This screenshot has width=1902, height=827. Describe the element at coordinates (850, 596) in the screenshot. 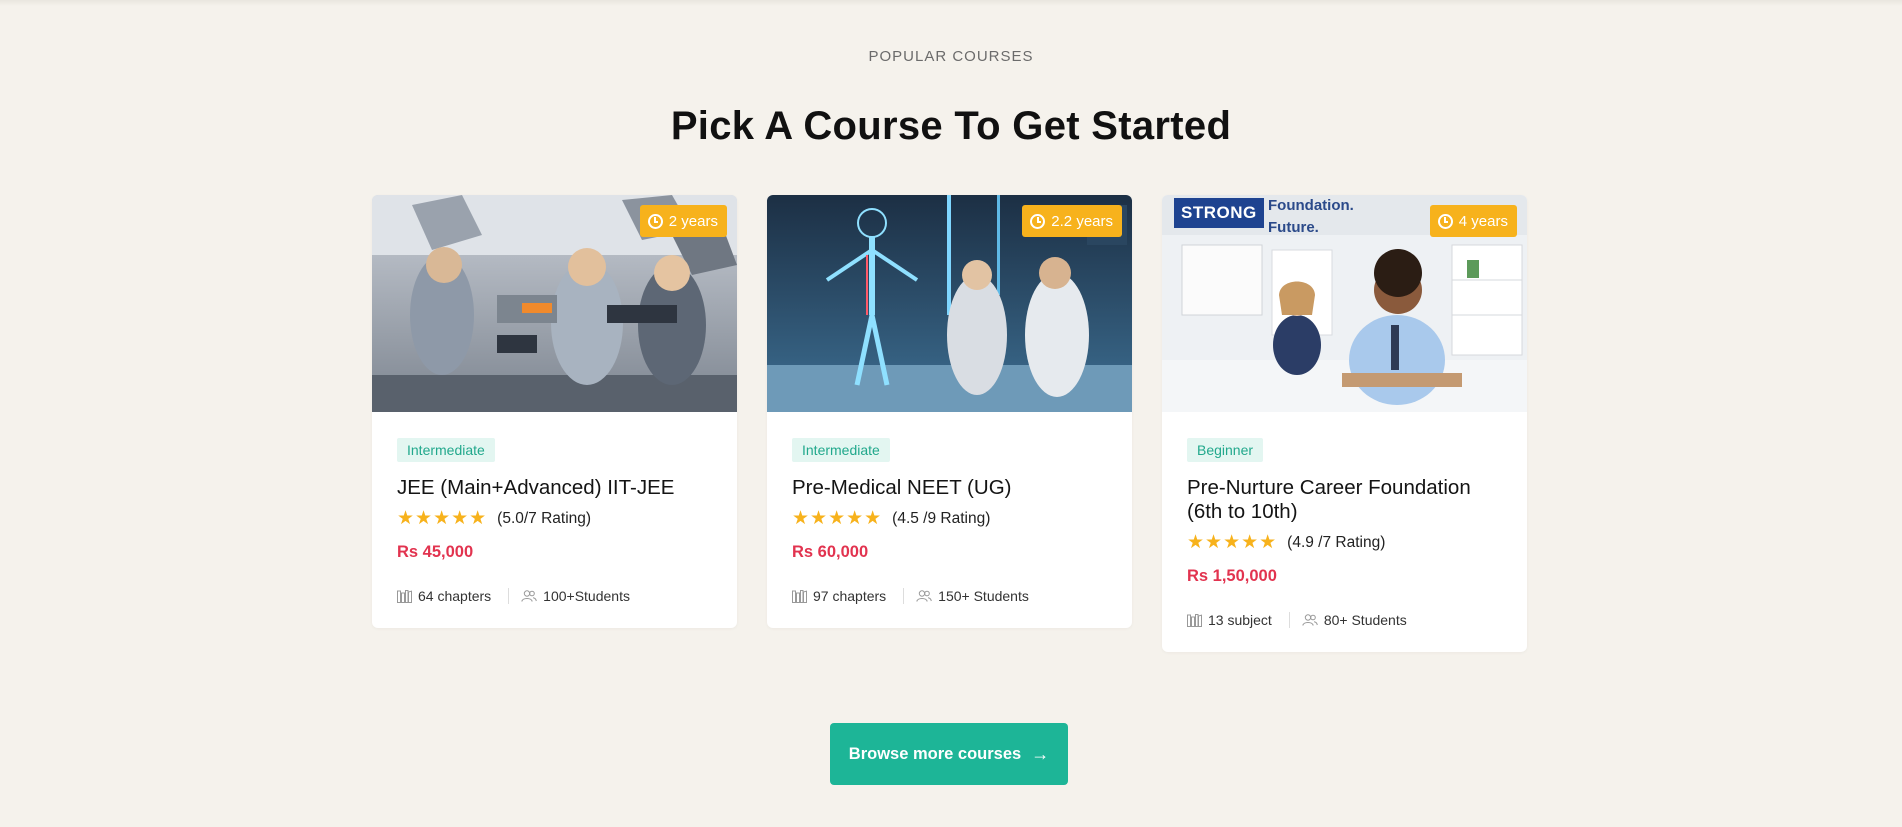

I see `chapters-text: 97 chapters` at that location.